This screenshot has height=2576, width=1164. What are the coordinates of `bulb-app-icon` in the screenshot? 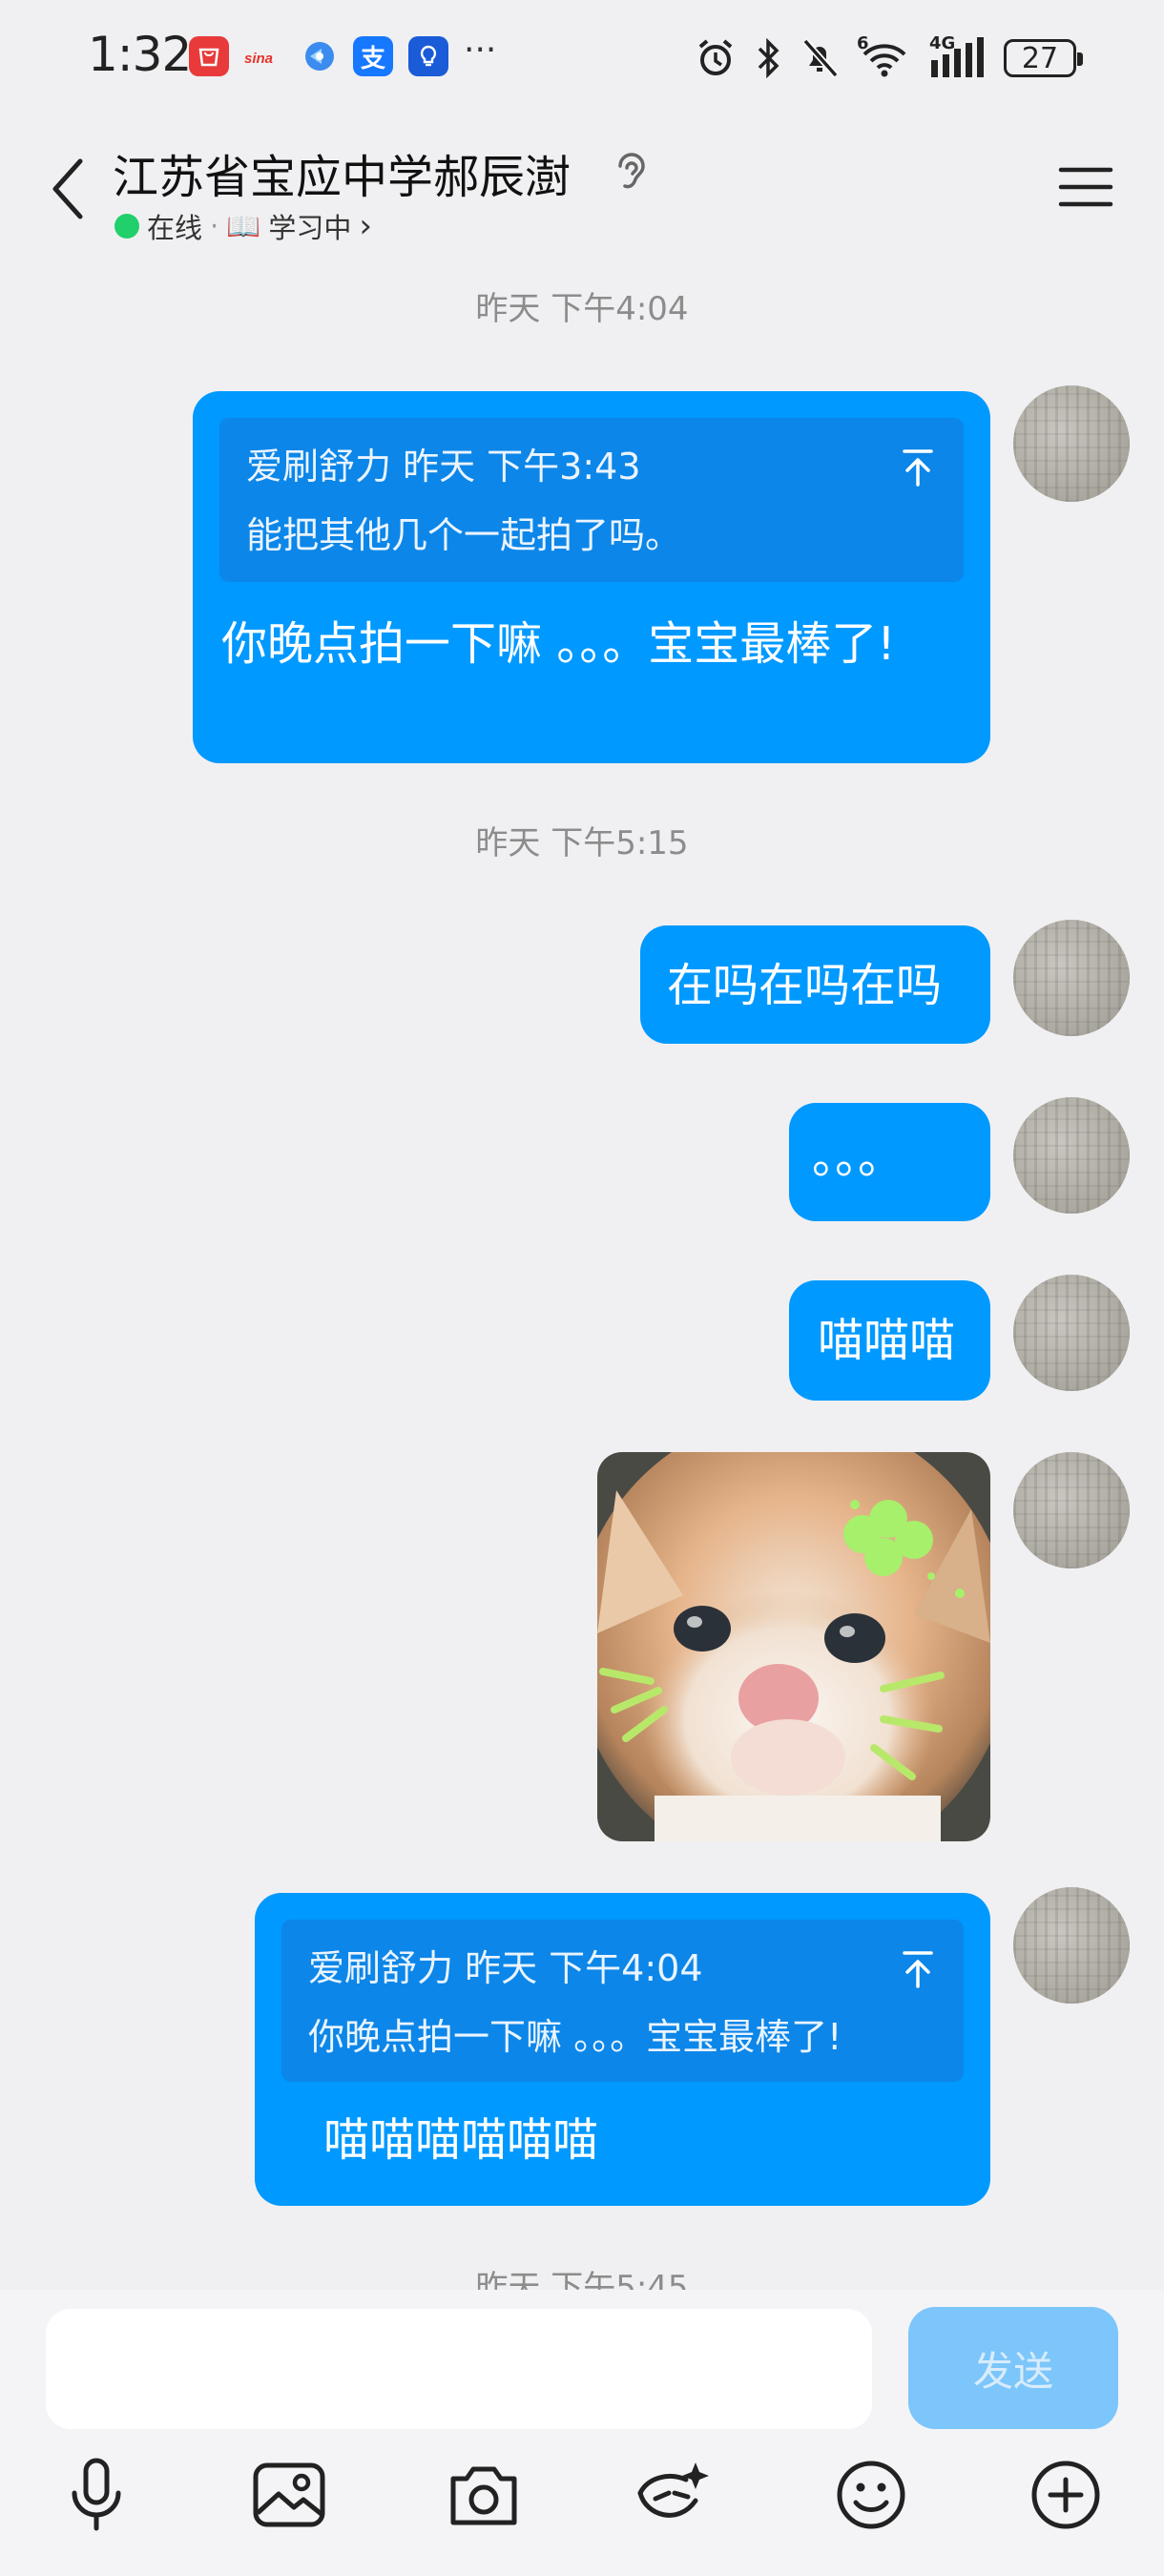 It's located at (428, 56).